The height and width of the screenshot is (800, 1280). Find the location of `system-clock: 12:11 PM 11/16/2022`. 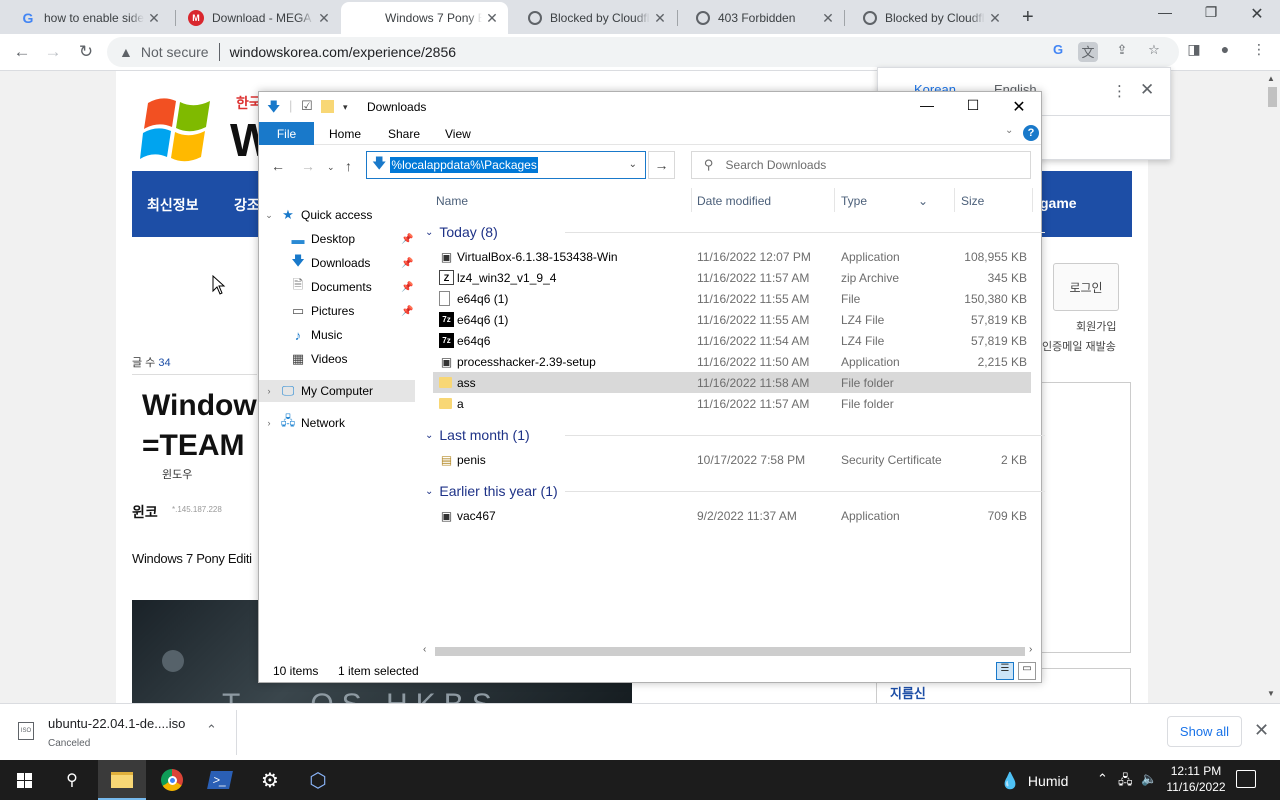

system-clock: 12:11 PM 11/16/2022 is located at coordinates (1196, 779).